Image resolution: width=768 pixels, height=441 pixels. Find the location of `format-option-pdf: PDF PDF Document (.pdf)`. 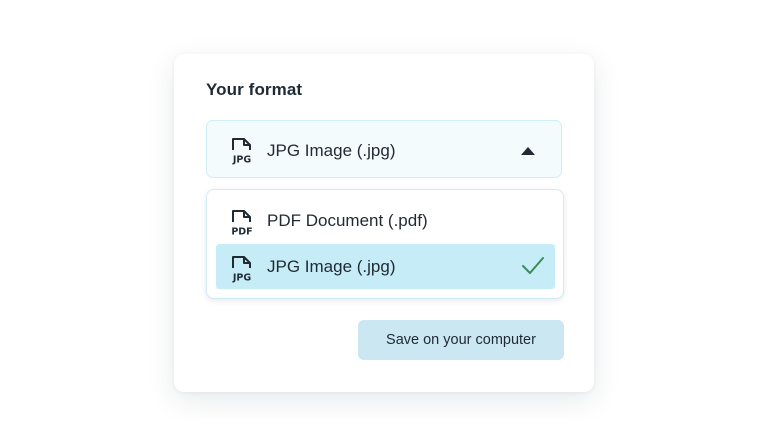

format-option-pdf: PDF PDF Document (.pdf) is located at coordinates (385, 220).